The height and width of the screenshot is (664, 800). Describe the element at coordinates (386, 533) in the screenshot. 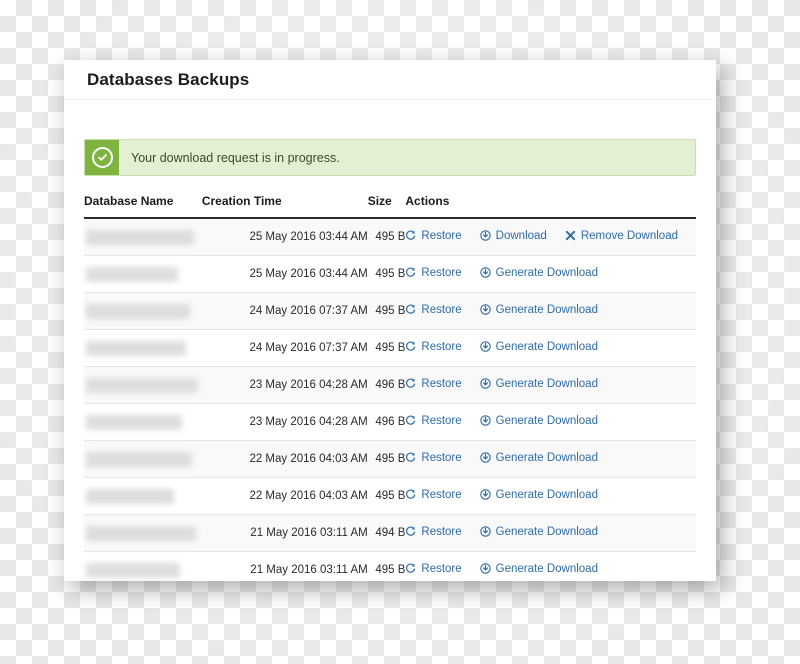

I see `cell-size: 494 B` at that location.